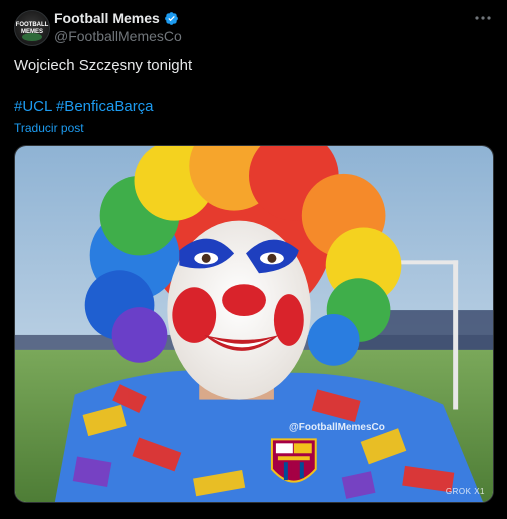 The width and height of the screenshot is (507, 519). I want to click on more-options-icon, so click(483, 18).